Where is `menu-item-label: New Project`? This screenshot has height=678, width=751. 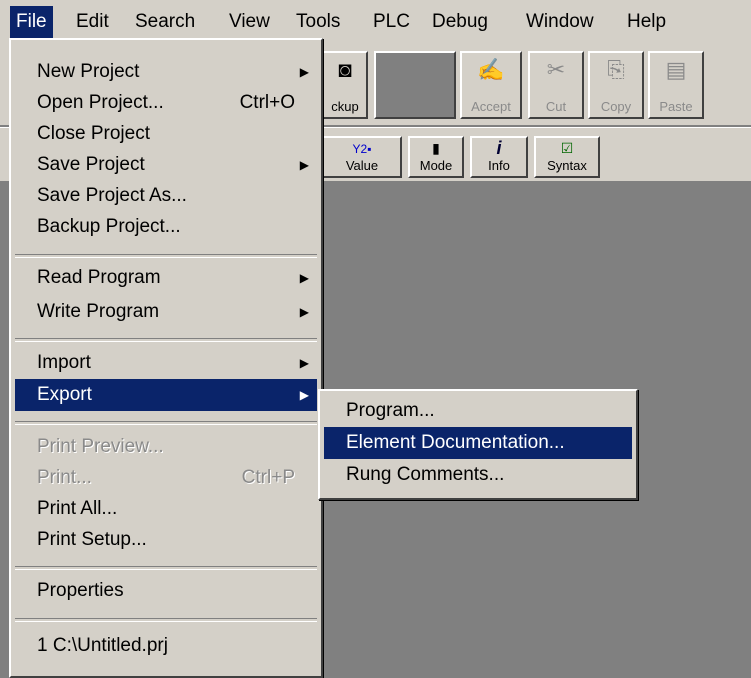
menu-item-label: New Project is located at coordinates (88, 71).